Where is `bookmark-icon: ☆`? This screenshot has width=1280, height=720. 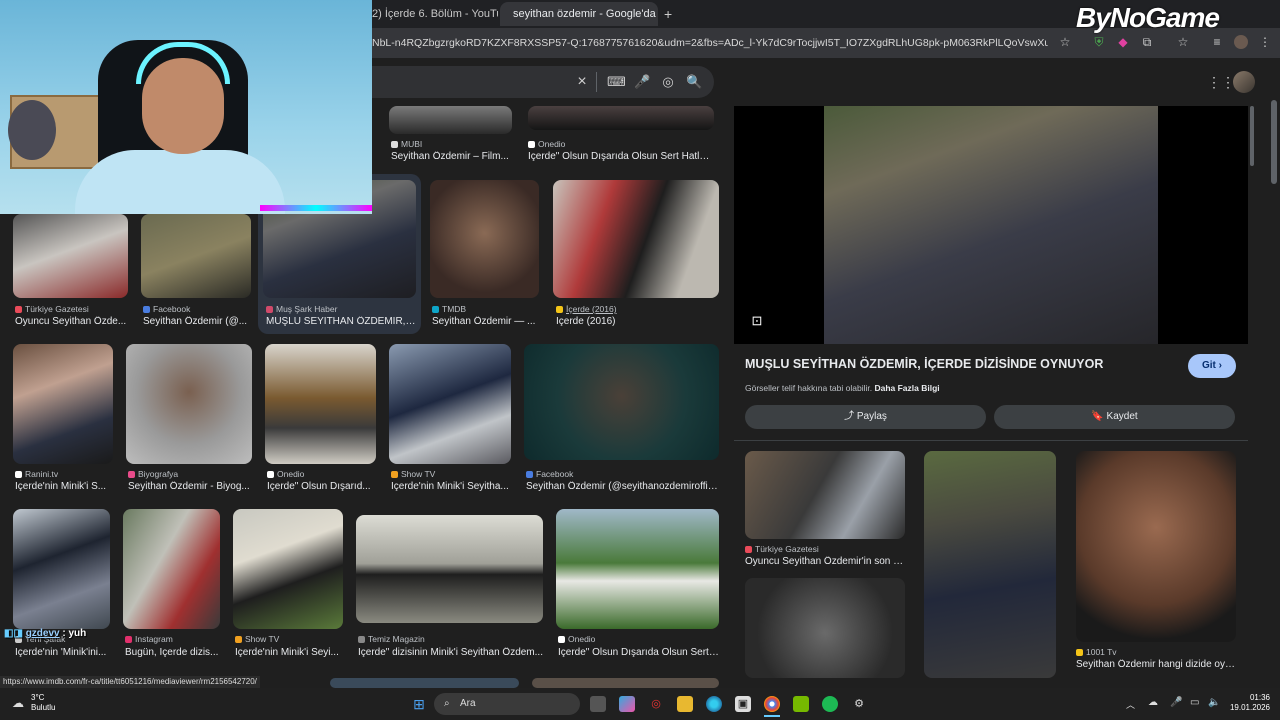 bookmark-icon: ☆ is located at coordinates (1183, 42).